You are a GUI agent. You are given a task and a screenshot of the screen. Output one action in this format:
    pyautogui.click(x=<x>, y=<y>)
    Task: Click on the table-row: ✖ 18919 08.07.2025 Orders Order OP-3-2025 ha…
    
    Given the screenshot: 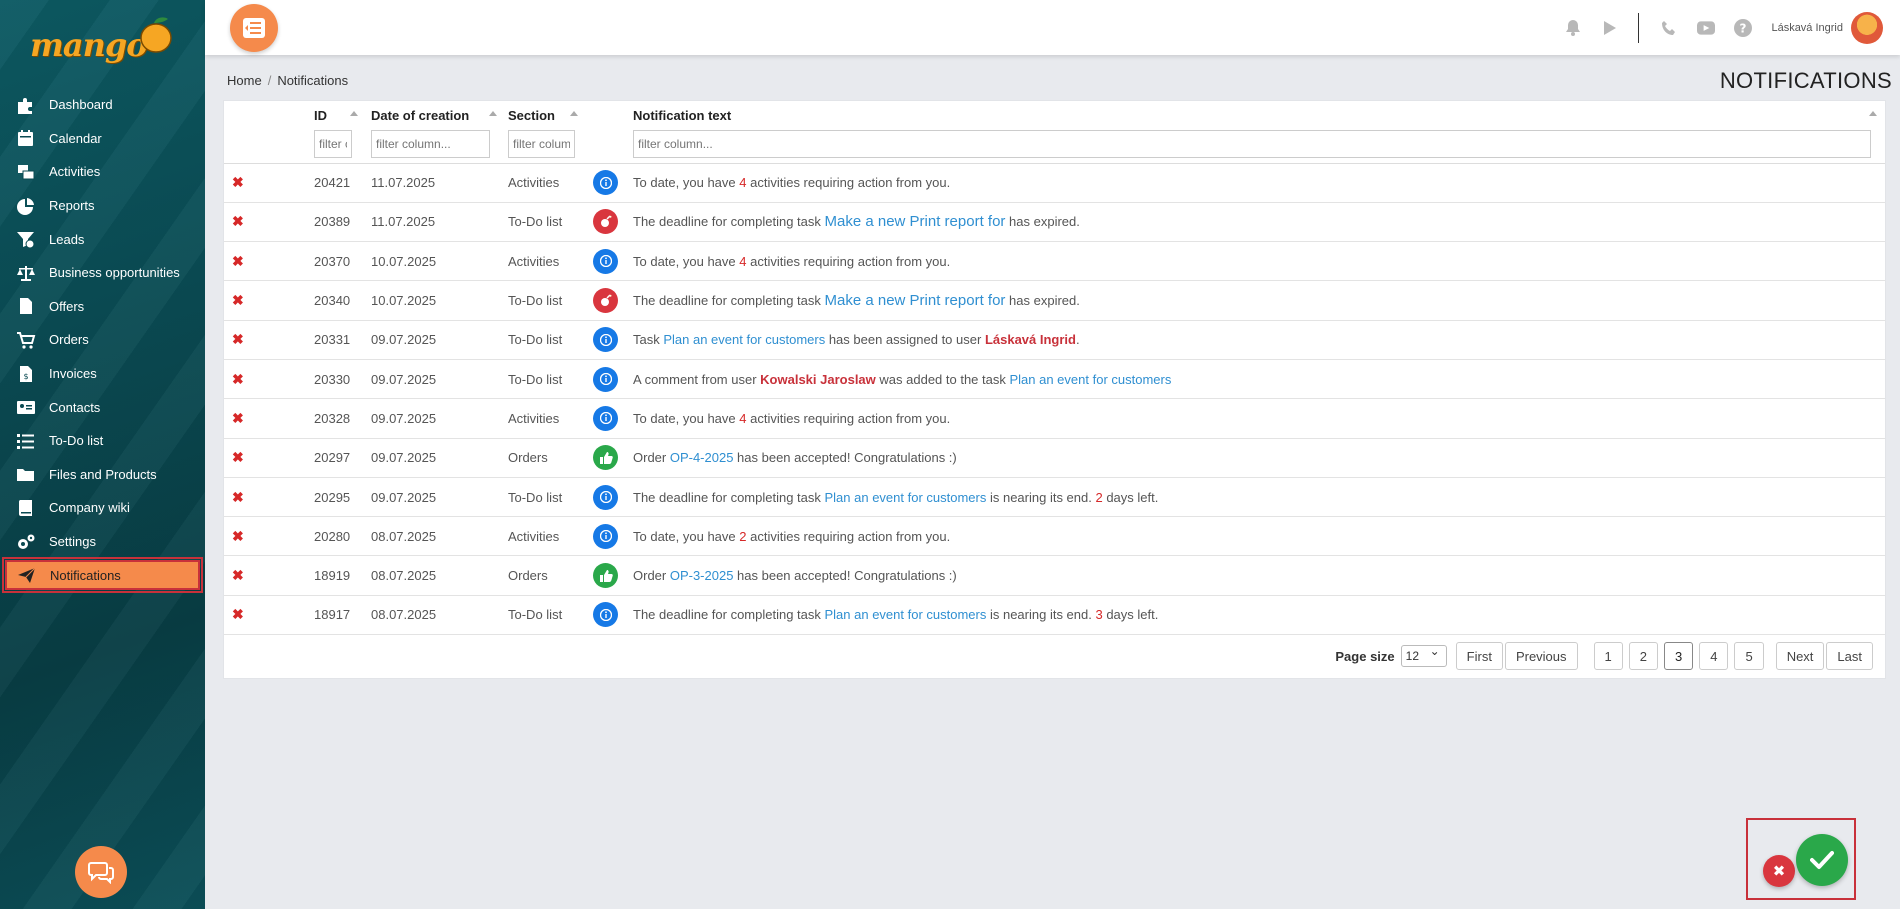 What is the action you would take?
    pyautogui.click(x=1054, y=575)
    